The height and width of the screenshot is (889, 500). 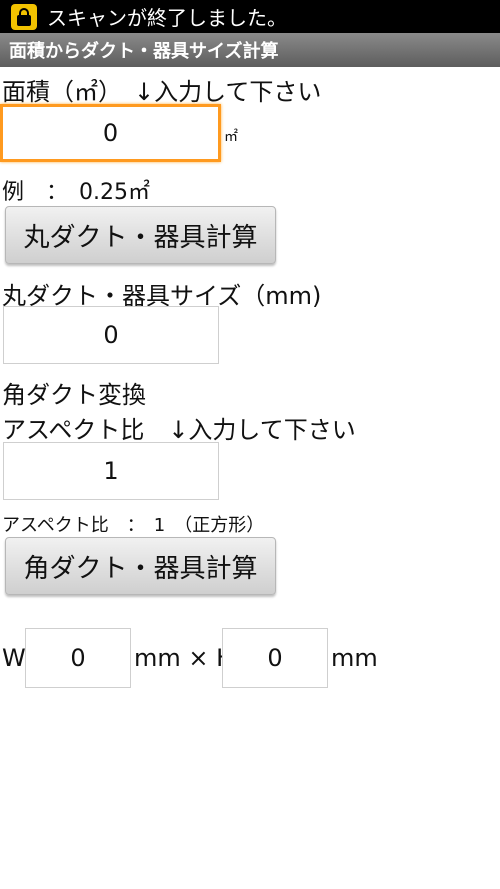 What do you see at coordinates (140, 237) in the screenshot?
I see `round-duct-calc-button-label: 丸ダクト・器具計算` at bounding box center [140, 237].